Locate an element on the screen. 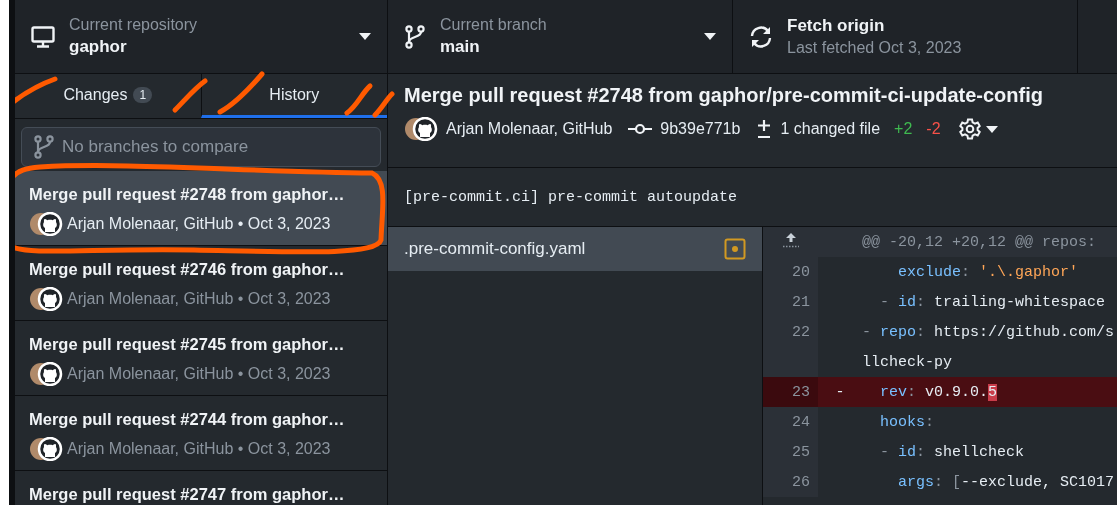 The image size is (1117, 505). plus-minus-icon is located at coordinates (764, 129).